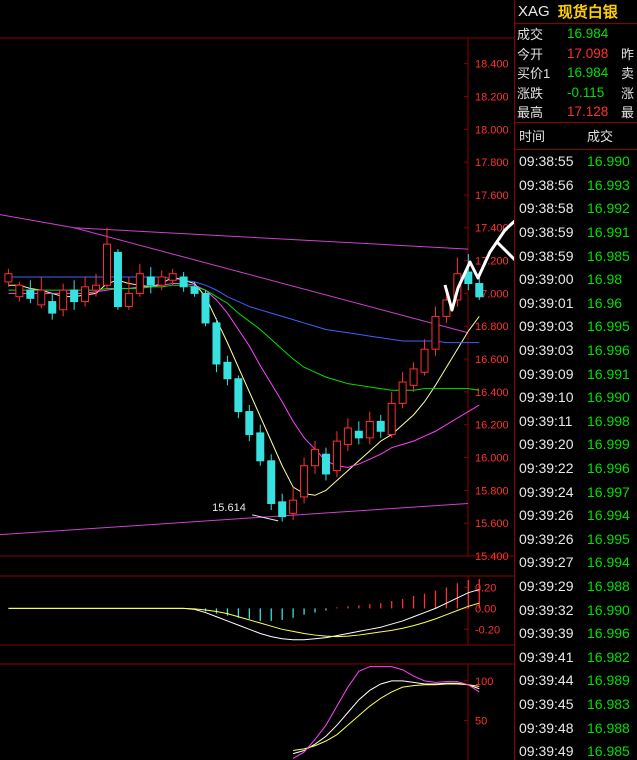 This screenshot has height=760, width=637. Describe the element at coordinates (628, 113) in the screenshot. I see `quote-extra-label: 最` at that location.